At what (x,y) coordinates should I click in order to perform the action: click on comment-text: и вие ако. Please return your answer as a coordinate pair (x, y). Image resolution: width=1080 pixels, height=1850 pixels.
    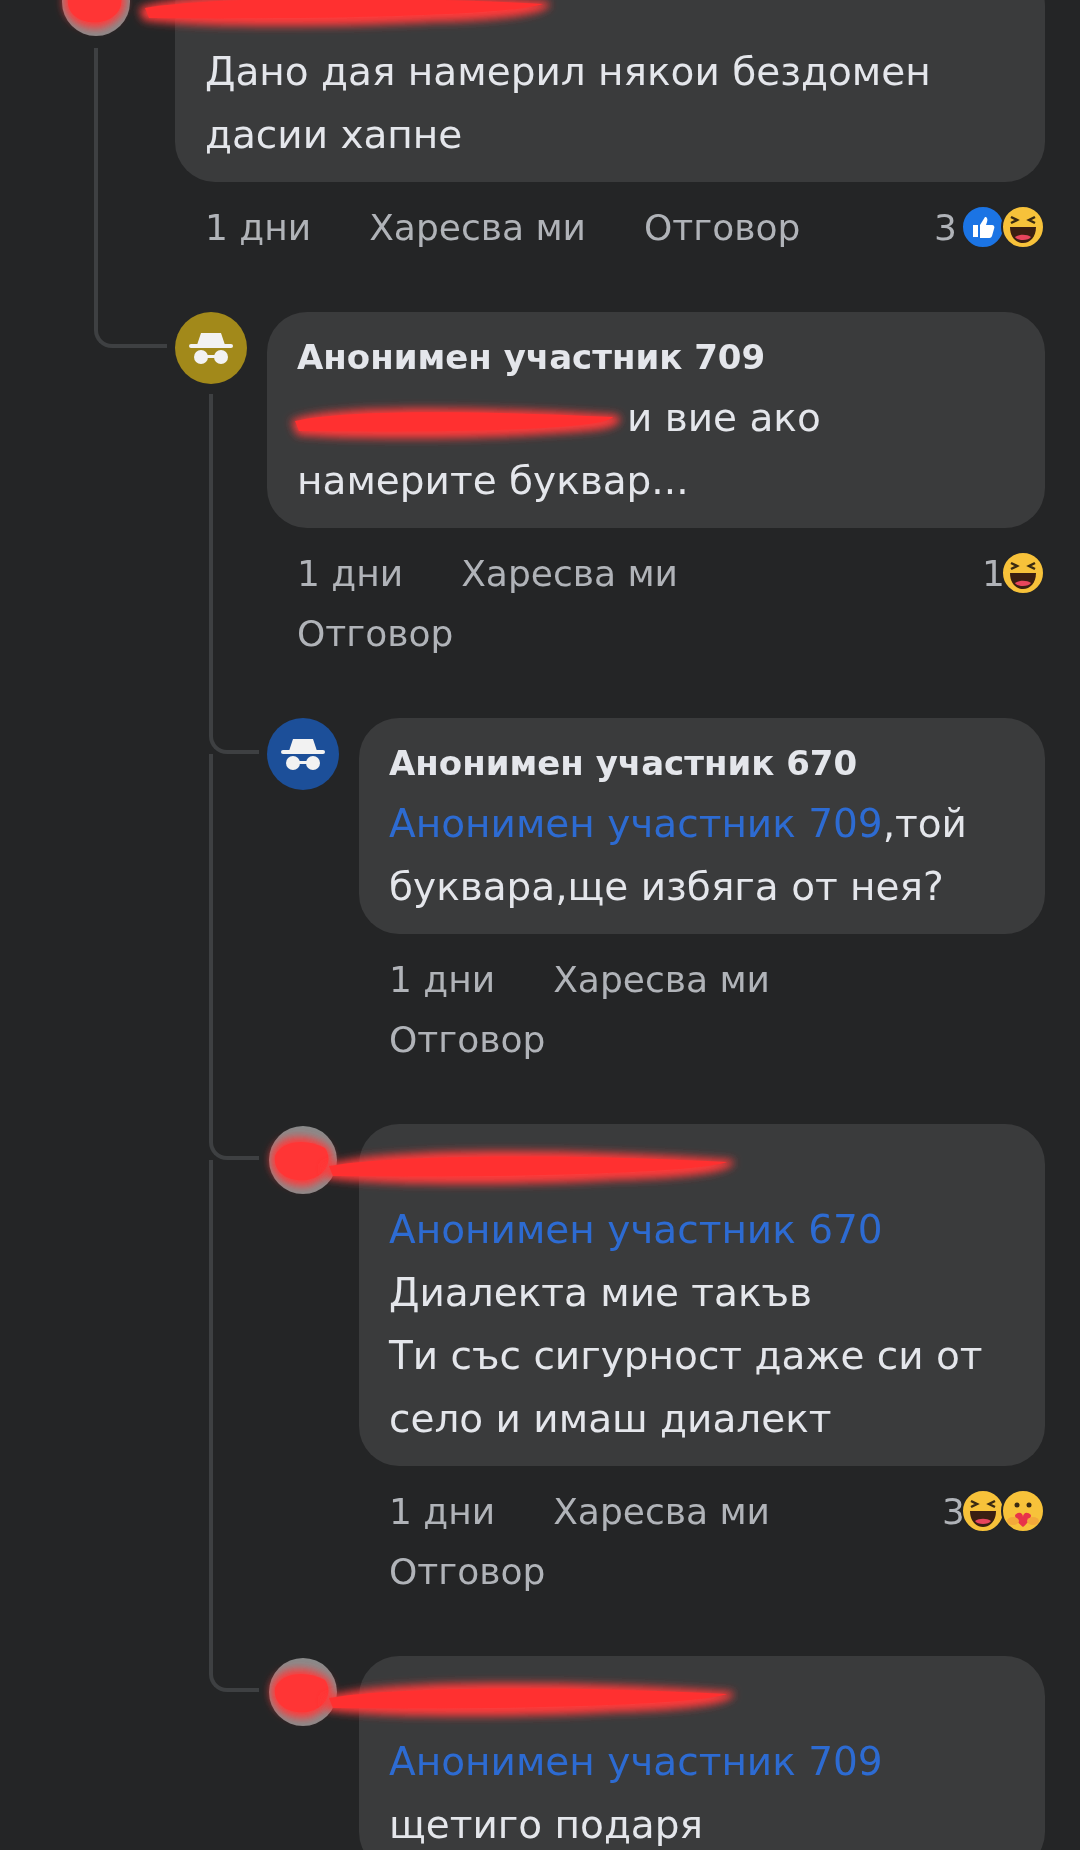
    Looking at the image, I should click on (656, 417).